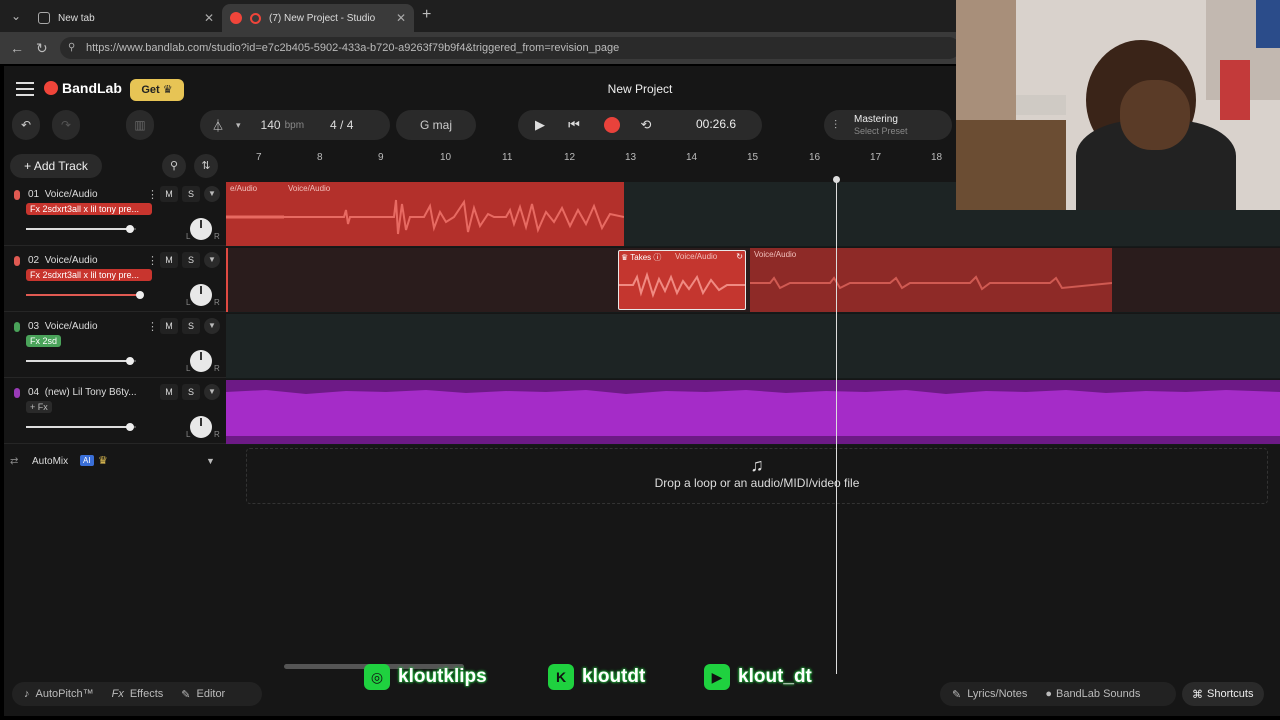  Describe the element at coordinates (815, 157) in the screenshot. I see `bar-number: 16` at that location.